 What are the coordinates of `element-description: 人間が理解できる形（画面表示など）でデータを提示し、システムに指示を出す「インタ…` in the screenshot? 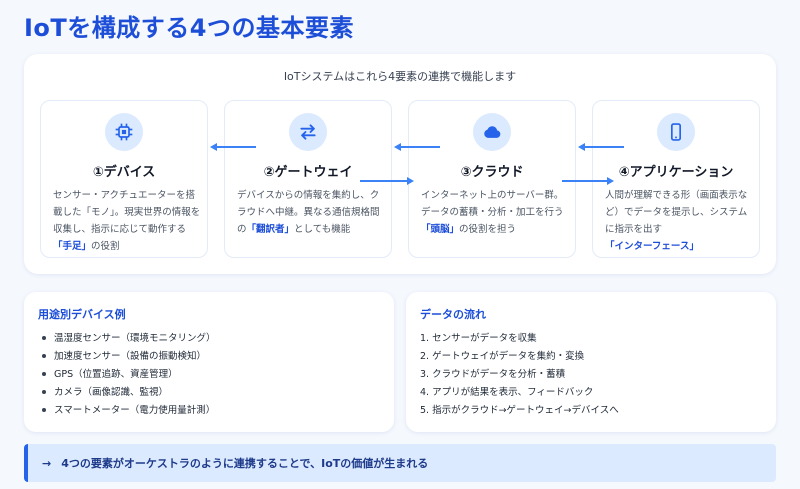 It's located at (676, 221).